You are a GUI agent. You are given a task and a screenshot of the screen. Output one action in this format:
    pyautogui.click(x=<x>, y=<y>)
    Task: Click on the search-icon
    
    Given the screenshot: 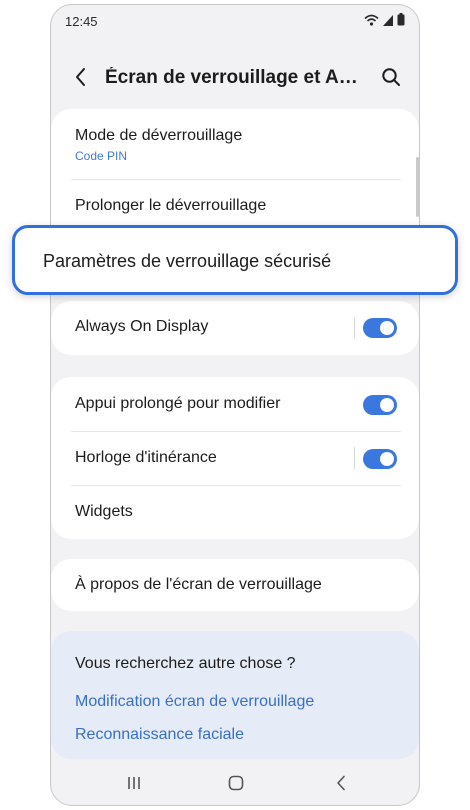 What is the action you would take?
    pyautogui.click(x=391, y=79)
    